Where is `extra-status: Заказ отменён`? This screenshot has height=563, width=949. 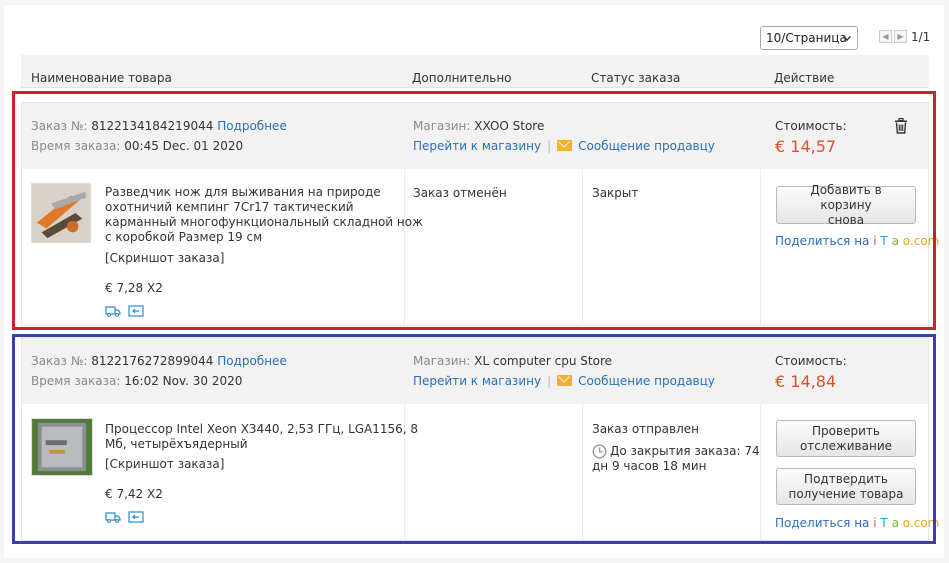
extra-status: Заказ отменён is located at coordinates (460, 193).